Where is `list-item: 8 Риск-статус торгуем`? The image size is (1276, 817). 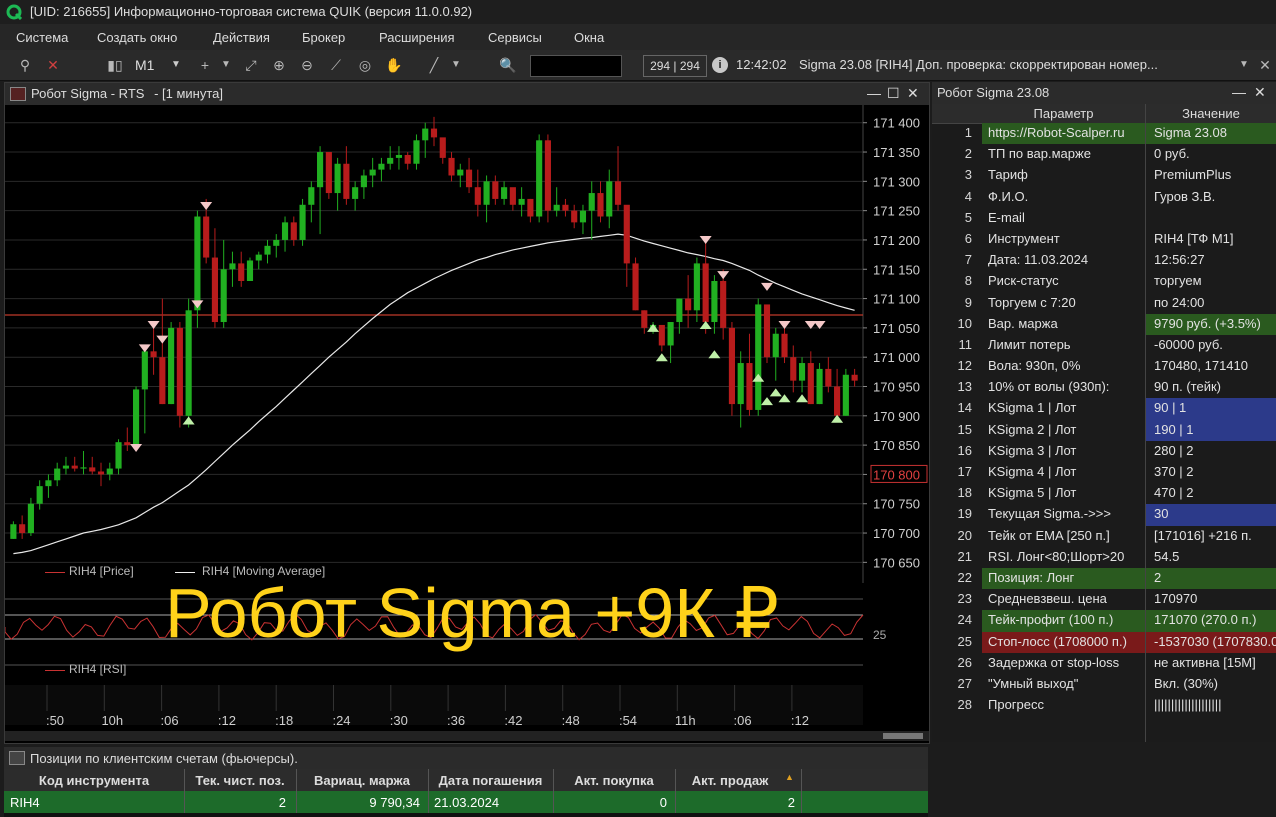
list-item: 8 Риск-статус торгуем is located at coordinates (1104, 281).